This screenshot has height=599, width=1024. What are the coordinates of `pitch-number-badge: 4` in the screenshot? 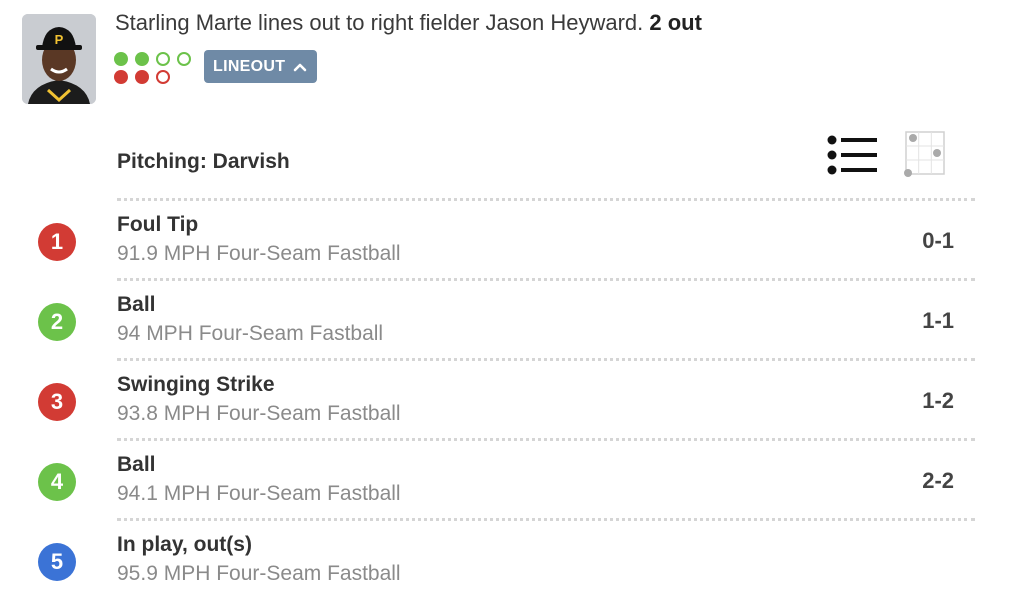 It's located at (57, 482).